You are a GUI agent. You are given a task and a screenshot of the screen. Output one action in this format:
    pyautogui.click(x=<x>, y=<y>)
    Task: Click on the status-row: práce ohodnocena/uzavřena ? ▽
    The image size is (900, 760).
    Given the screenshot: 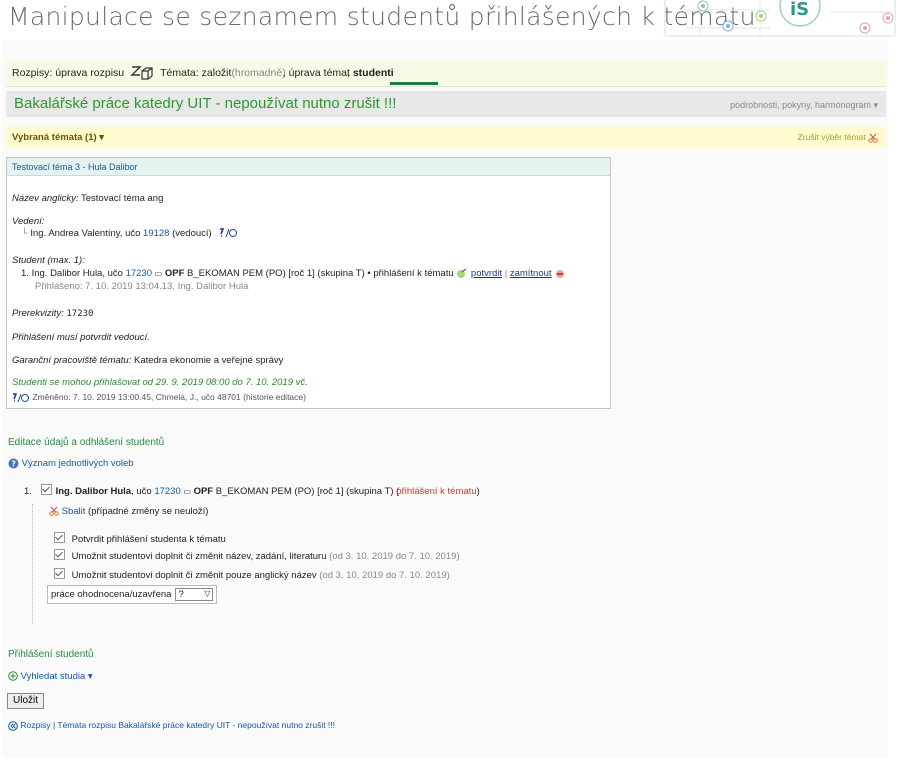 What is the action you would take?
    pyautogui.click(x=132, y=594)
    